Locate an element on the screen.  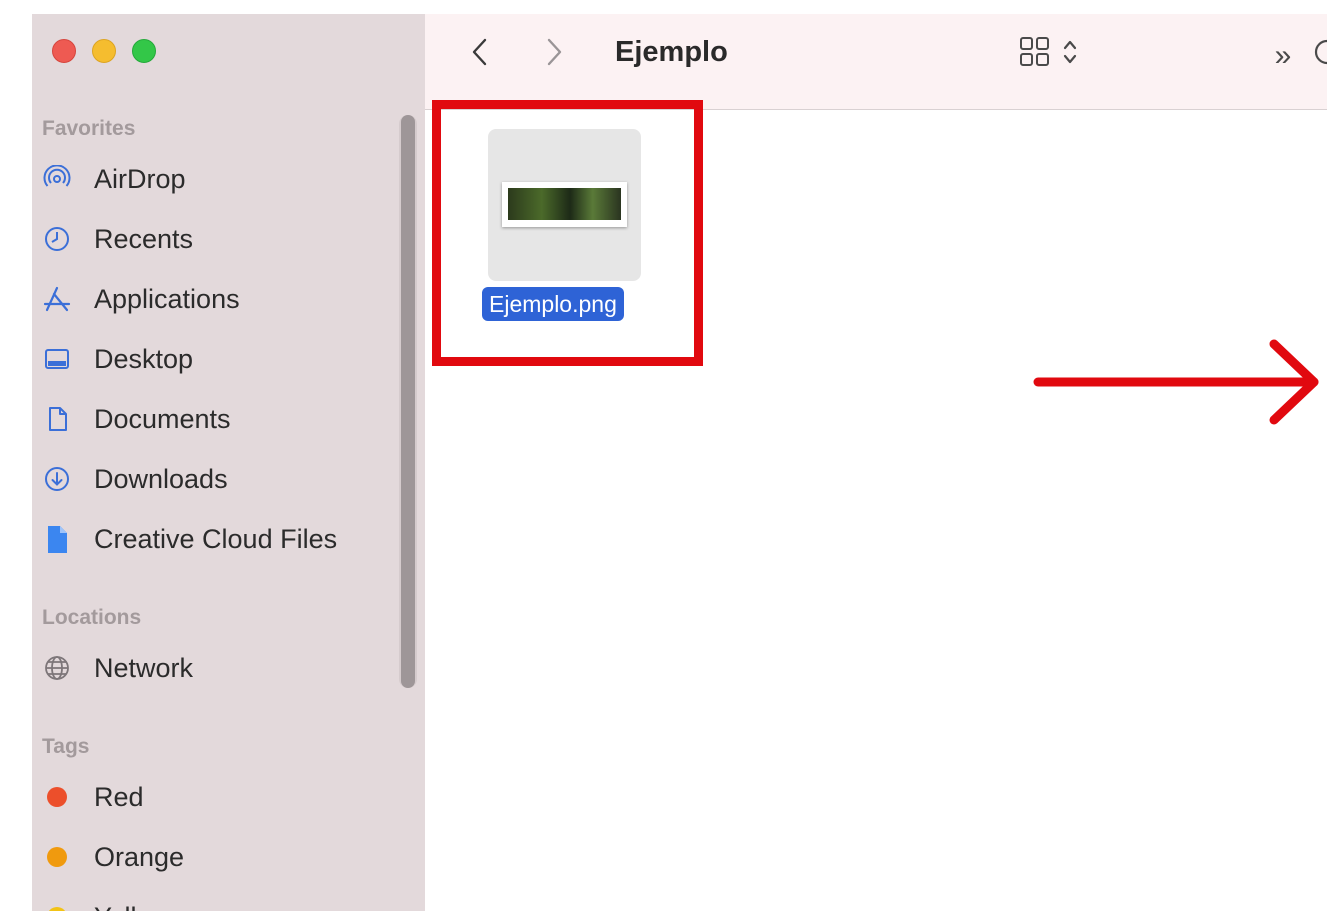
tag-orange-dot is located at coordinates (57, 857).